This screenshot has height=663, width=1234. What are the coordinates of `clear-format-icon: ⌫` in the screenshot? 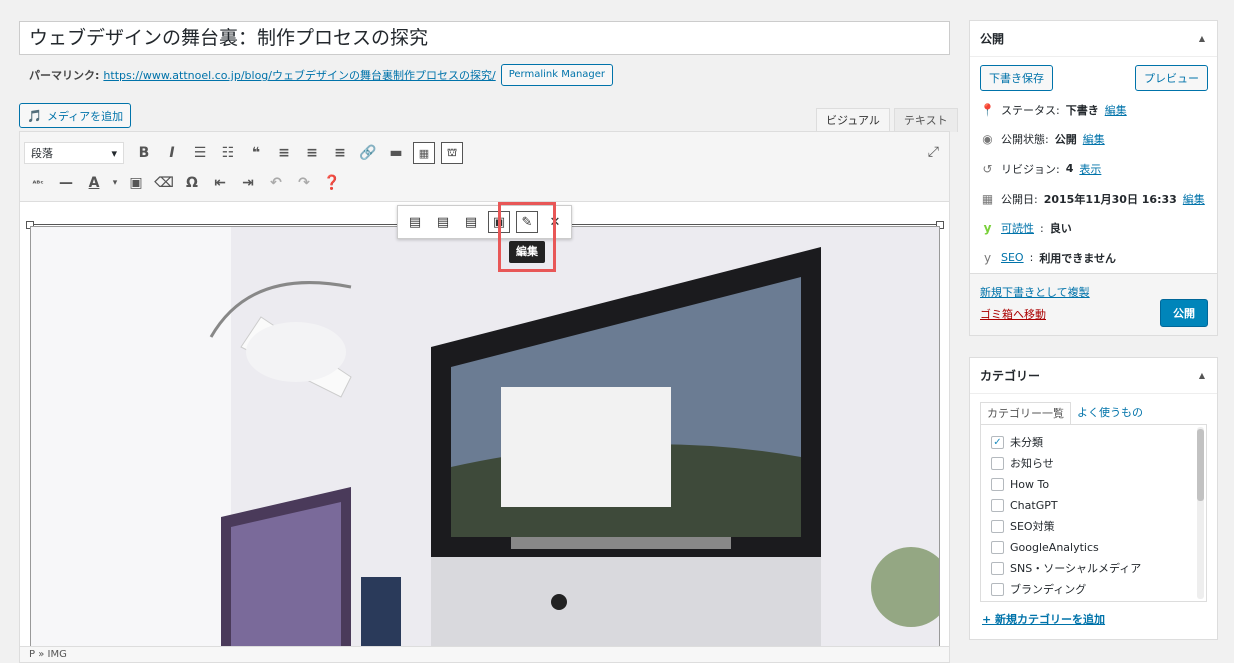 It's located at (164, 183).